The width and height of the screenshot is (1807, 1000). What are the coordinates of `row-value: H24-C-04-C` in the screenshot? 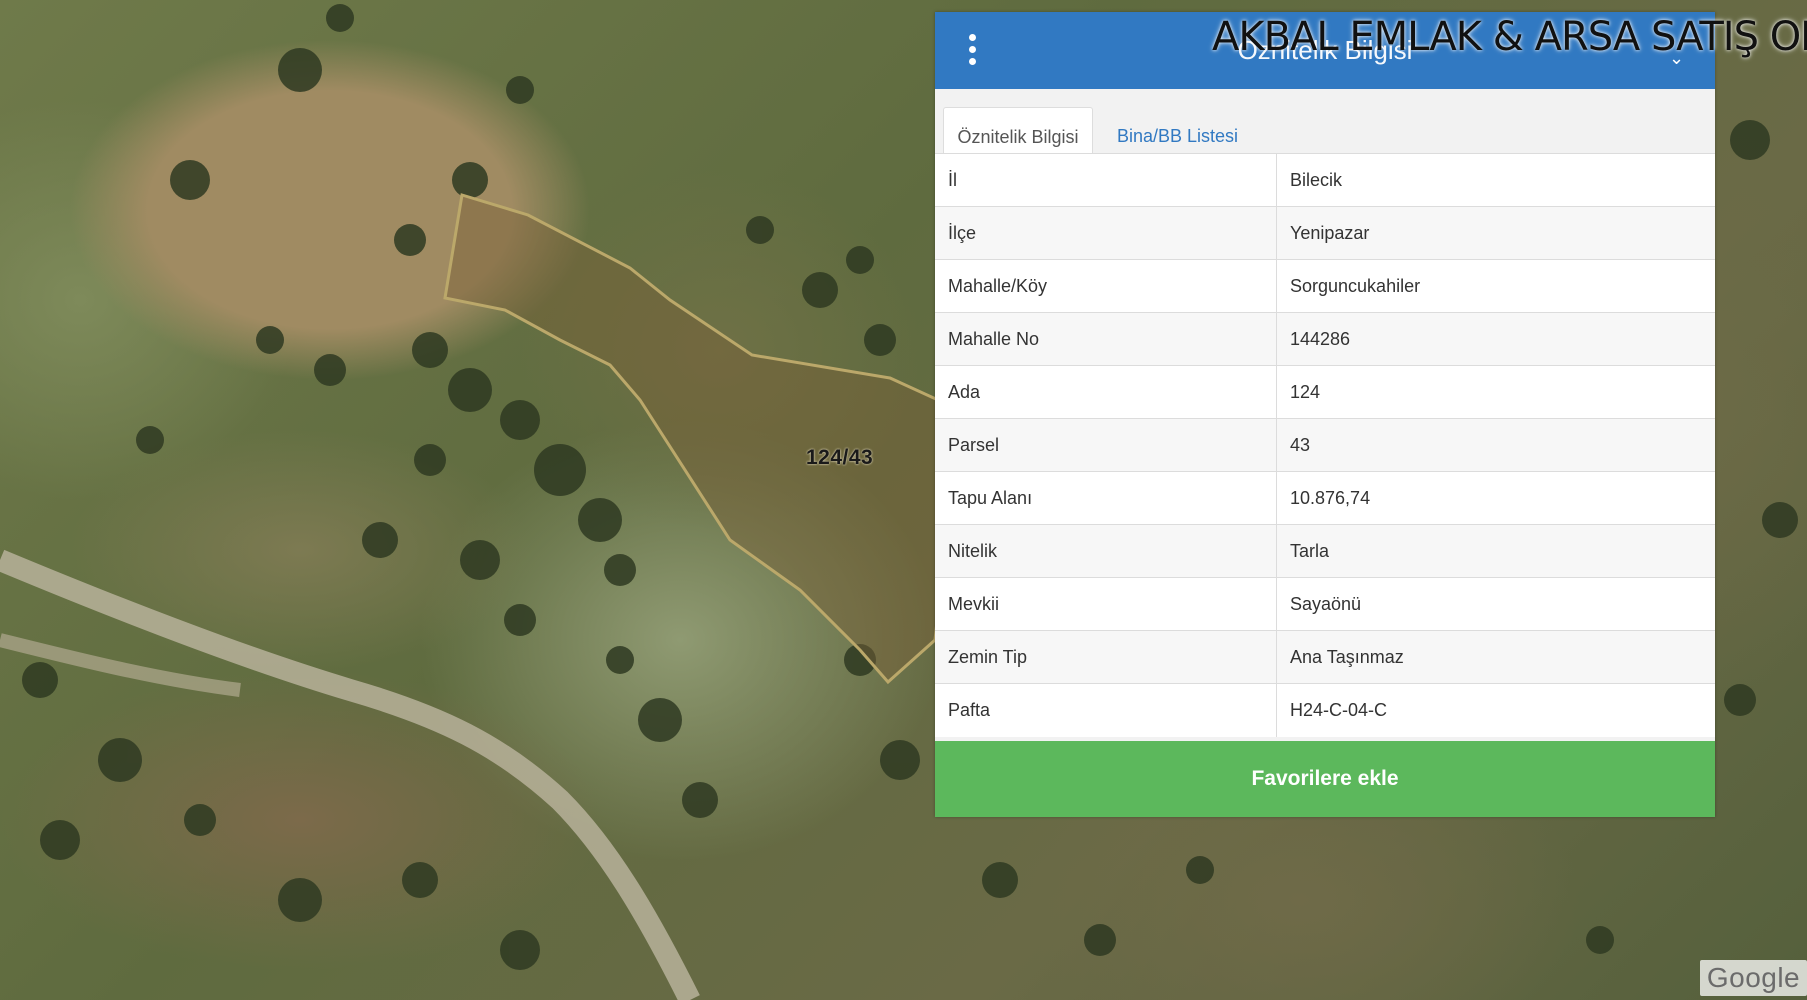 It's located at (1495, 710).